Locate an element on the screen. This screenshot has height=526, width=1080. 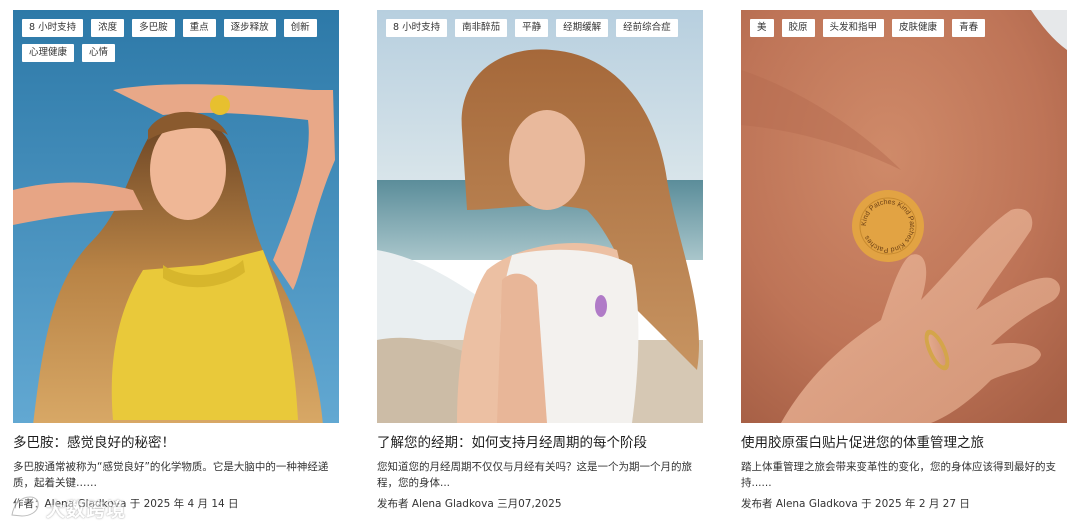
watermark: 大数跨境 is located at coordinates (79, 507).